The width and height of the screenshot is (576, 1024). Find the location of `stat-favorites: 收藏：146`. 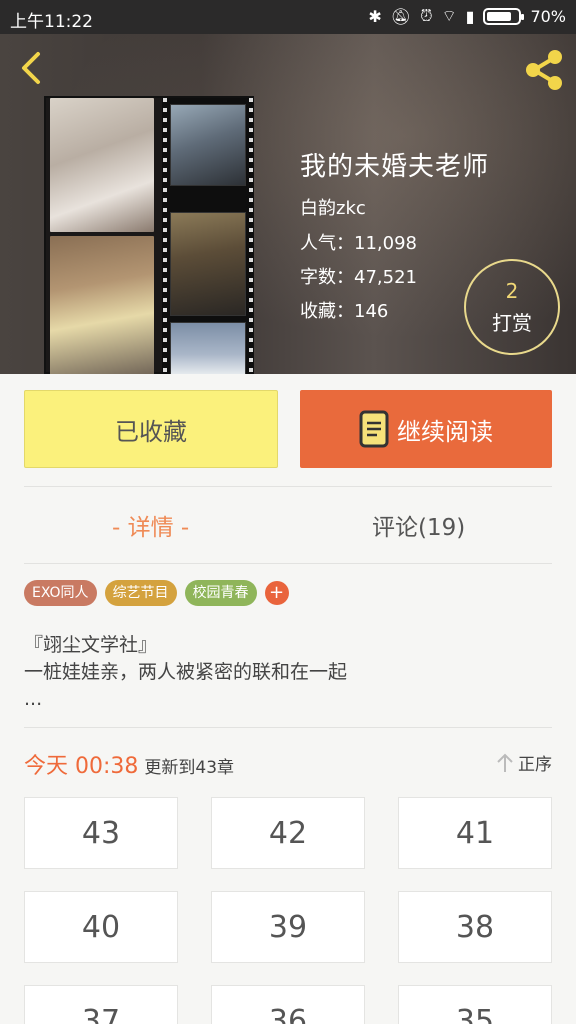

stat-favorites: 收藏：146 is located at coordinates (344, 311).